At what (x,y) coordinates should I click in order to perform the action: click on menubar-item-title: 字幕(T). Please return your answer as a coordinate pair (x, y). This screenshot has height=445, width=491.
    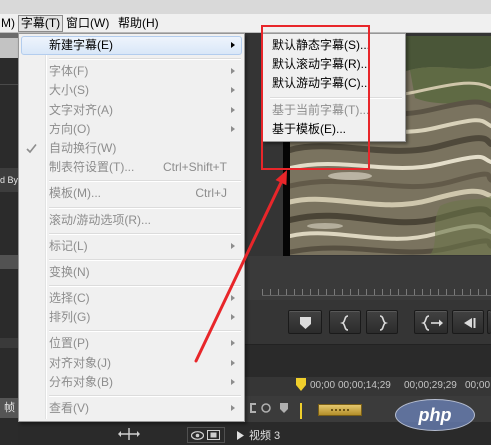
    Looking at the image, I should click on (40, 23).